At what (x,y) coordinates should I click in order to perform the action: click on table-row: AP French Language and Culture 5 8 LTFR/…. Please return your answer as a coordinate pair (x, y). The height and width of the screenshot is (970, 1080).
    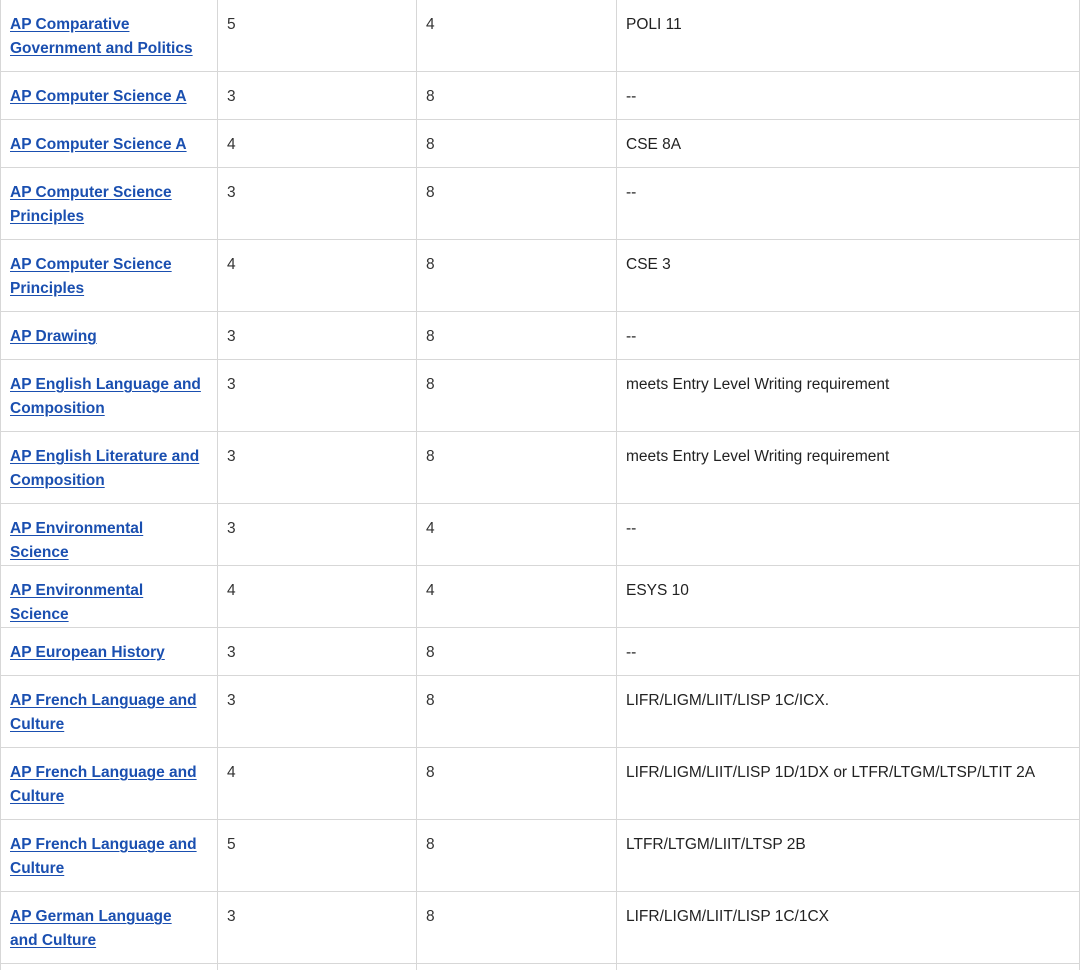
    Looking at the image, I should click on (540, 855).